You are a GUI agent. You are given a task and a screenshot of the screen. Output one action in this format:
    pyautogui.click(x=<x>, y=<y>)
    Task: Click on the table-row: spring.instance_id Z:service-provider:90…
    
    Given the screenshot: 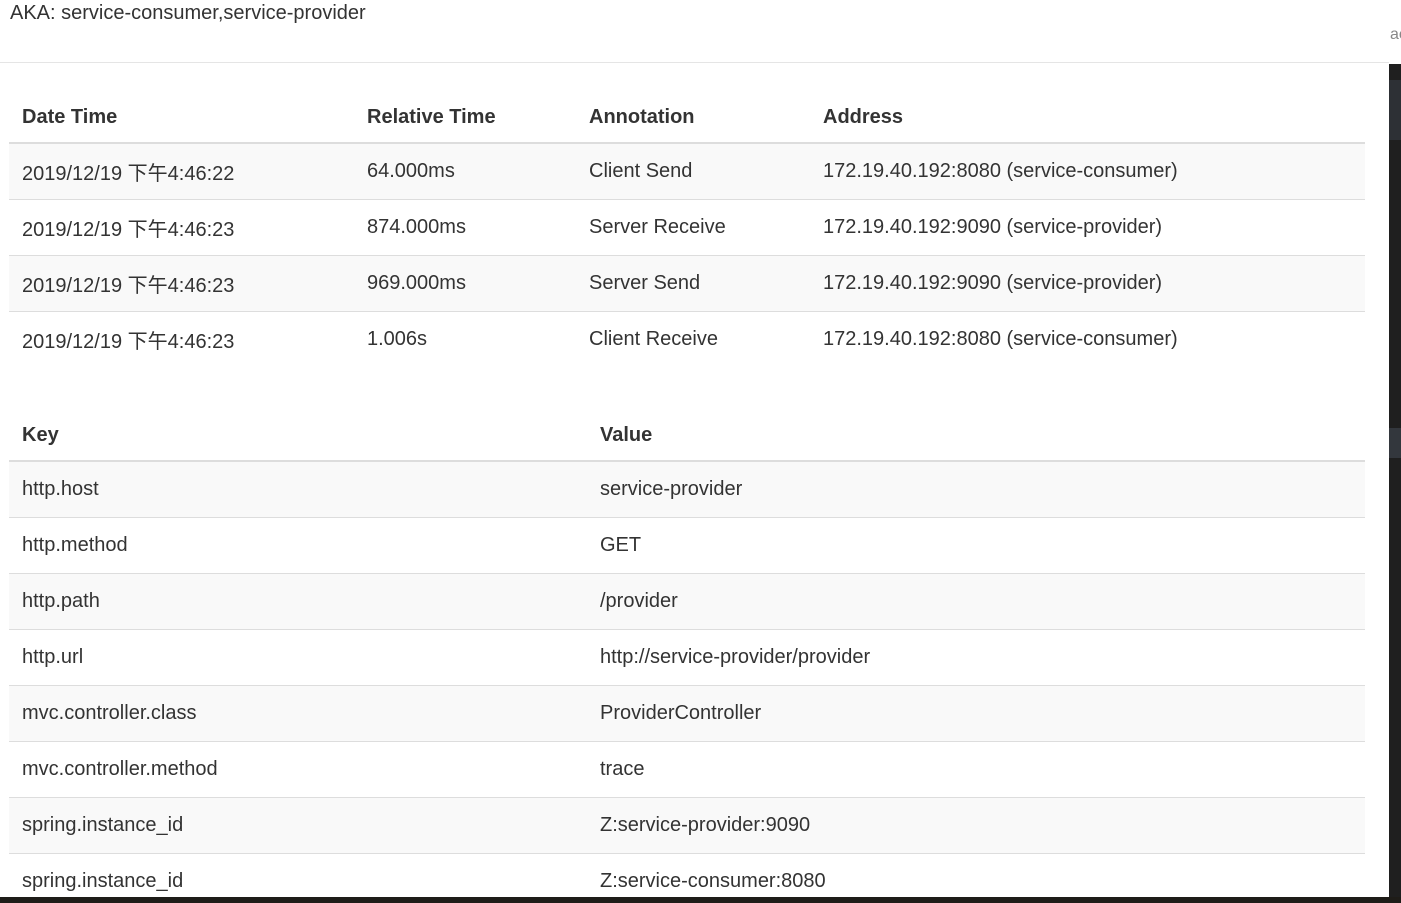 What is the action you would take?
    pyautogui.click(x=687, y=825)
    